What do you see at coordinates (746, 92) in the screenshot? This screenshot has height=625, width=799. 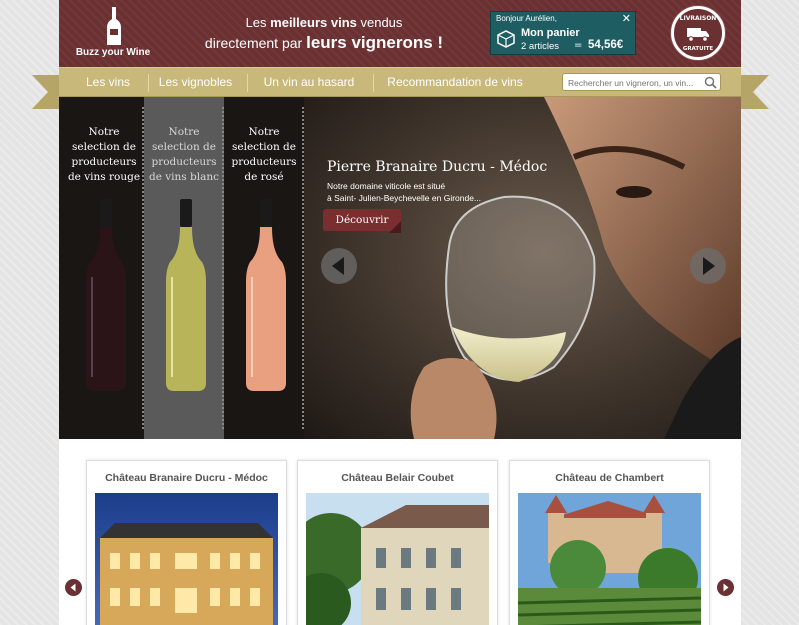 I see `ribbon-right-fold` at bounding box center [746, 92].